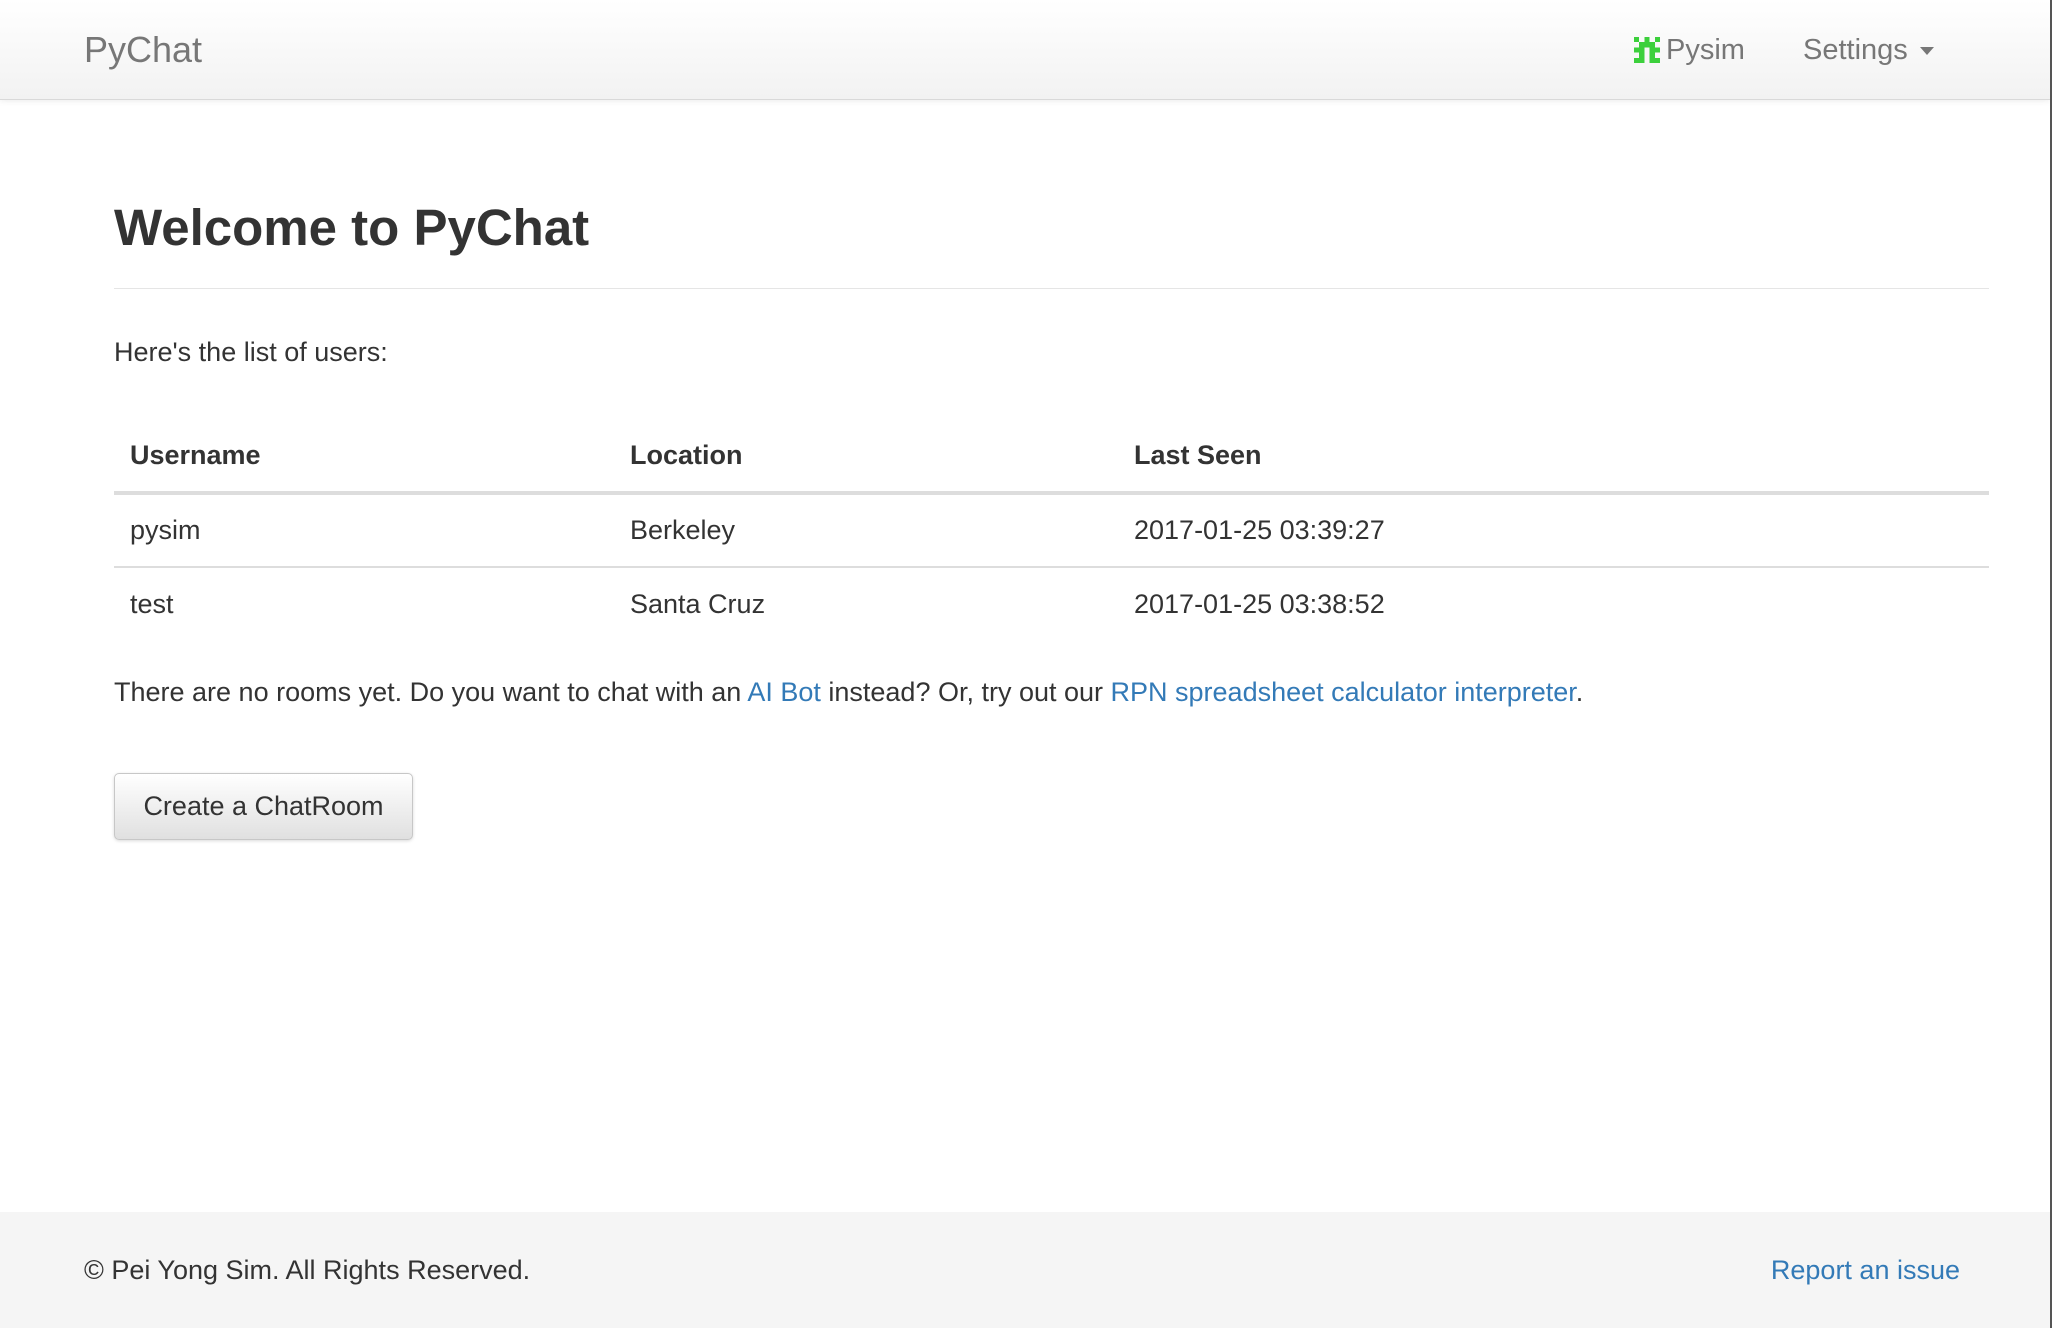  Describe the element at coordinates (1025, 50) in the screenshot. I see `top-navbar: PyChat Pysim Settings` at that location.